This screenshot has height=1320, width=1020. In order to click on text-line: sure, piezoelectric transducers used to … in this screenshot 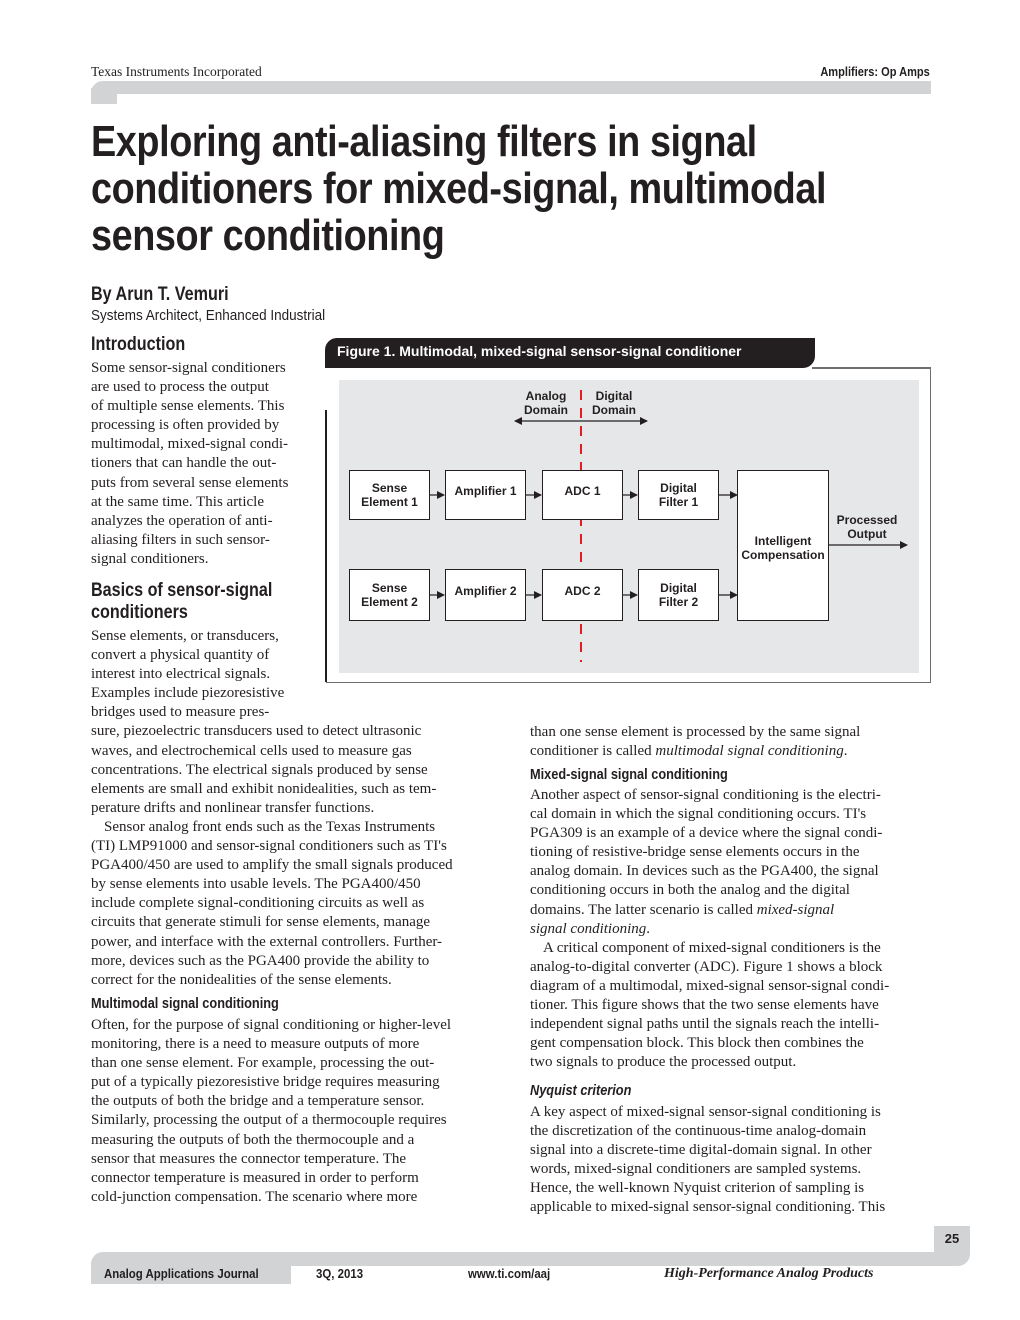, I will do `click(256, 731)`.